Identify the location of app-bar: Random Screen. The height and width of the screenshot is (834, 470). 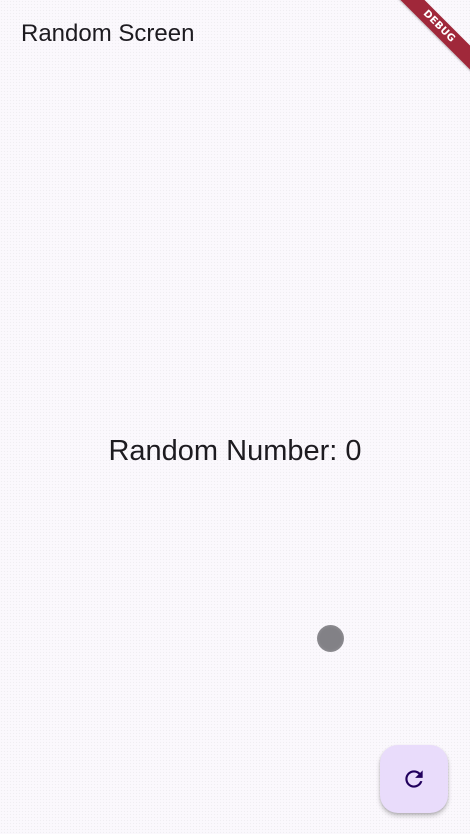
(235, 34).